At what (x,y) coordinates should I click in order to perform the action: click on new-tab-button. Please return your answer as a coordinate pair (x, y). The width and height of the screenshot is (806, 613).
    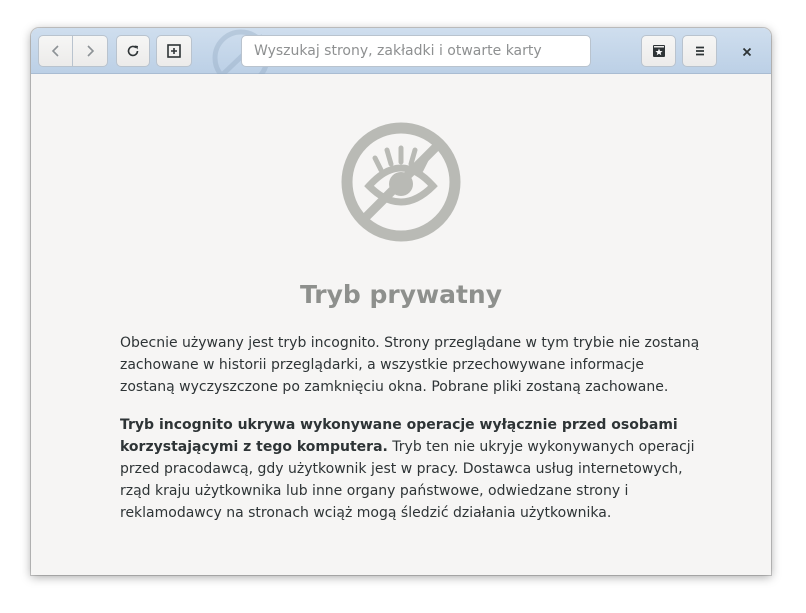
    Looking at the image, I should click on (174, 51).